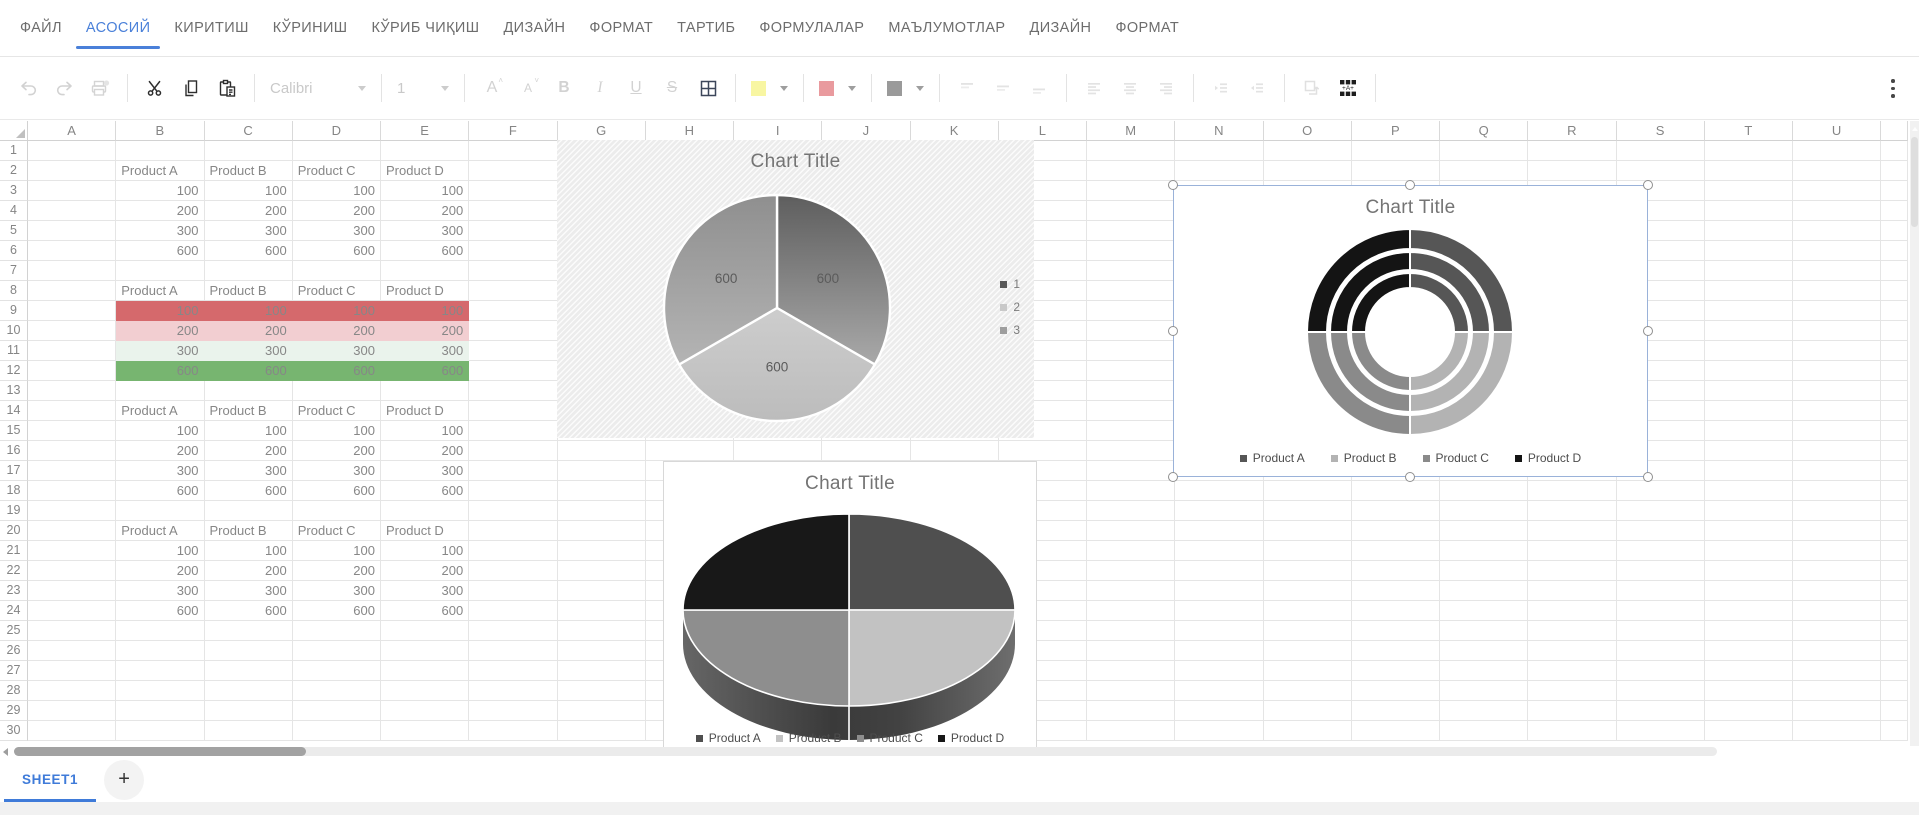 The width and height of the screenshot is (1919, 815). Describe the element at coordinates (1307, 591) in the screenshot. I see `cell-O23` at that location.